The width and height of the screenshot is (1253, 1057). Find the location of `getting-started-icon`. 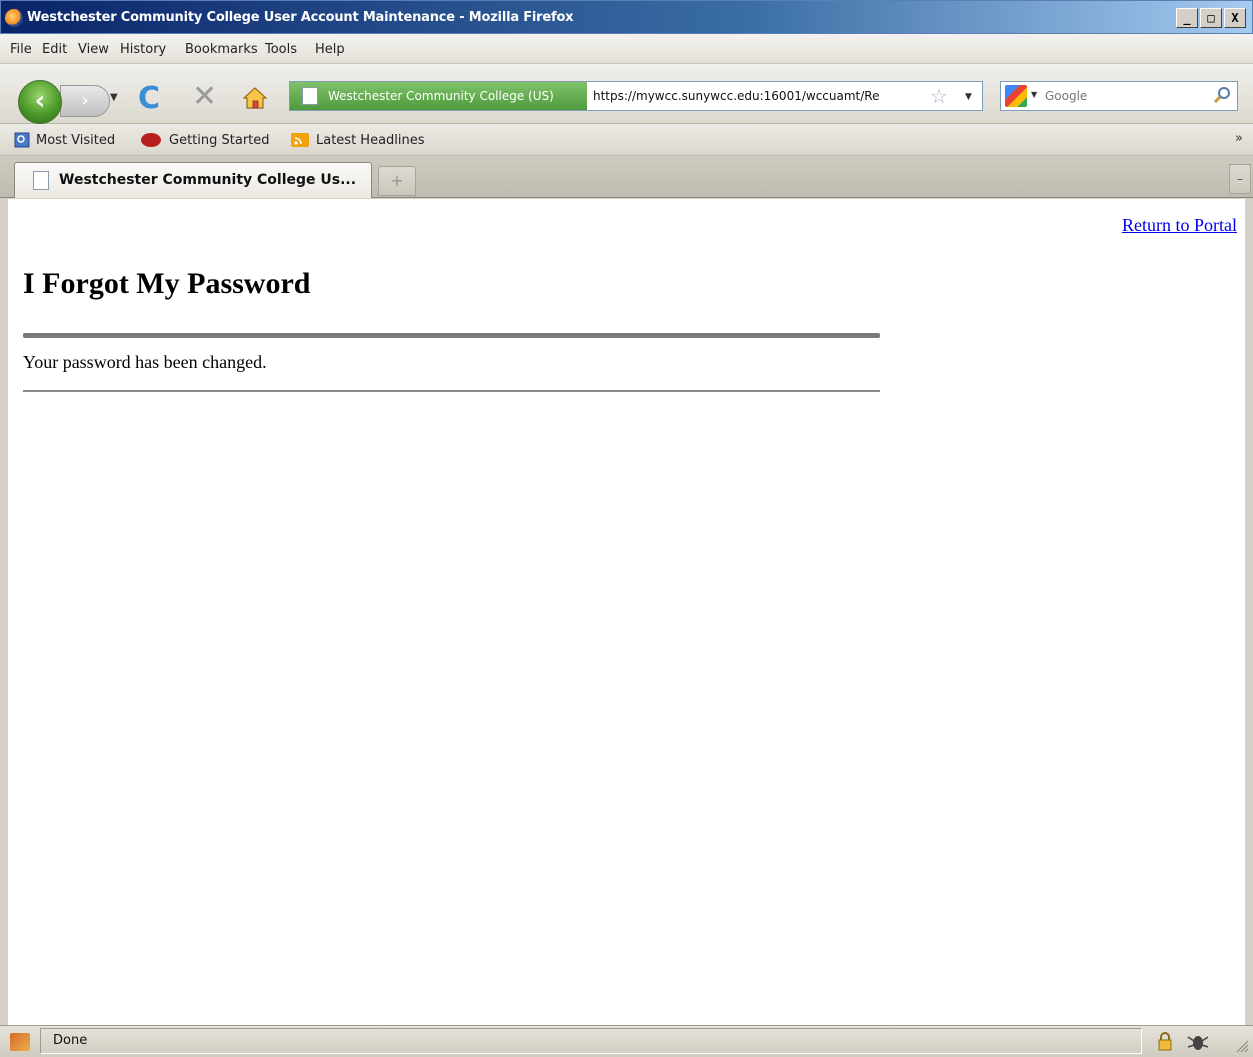

getting-started-icon is located at coordinates (151, 140).